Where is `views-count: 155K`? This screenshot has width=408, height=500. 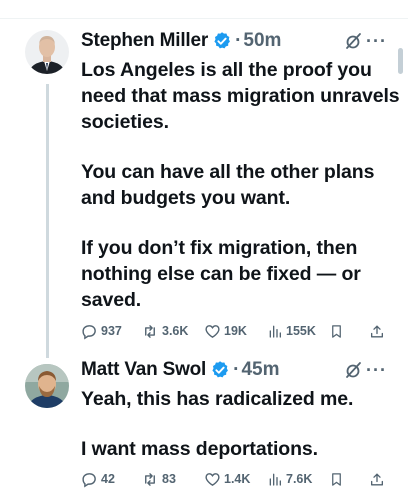
views-count: 155K is located at coordinates (301, 331).